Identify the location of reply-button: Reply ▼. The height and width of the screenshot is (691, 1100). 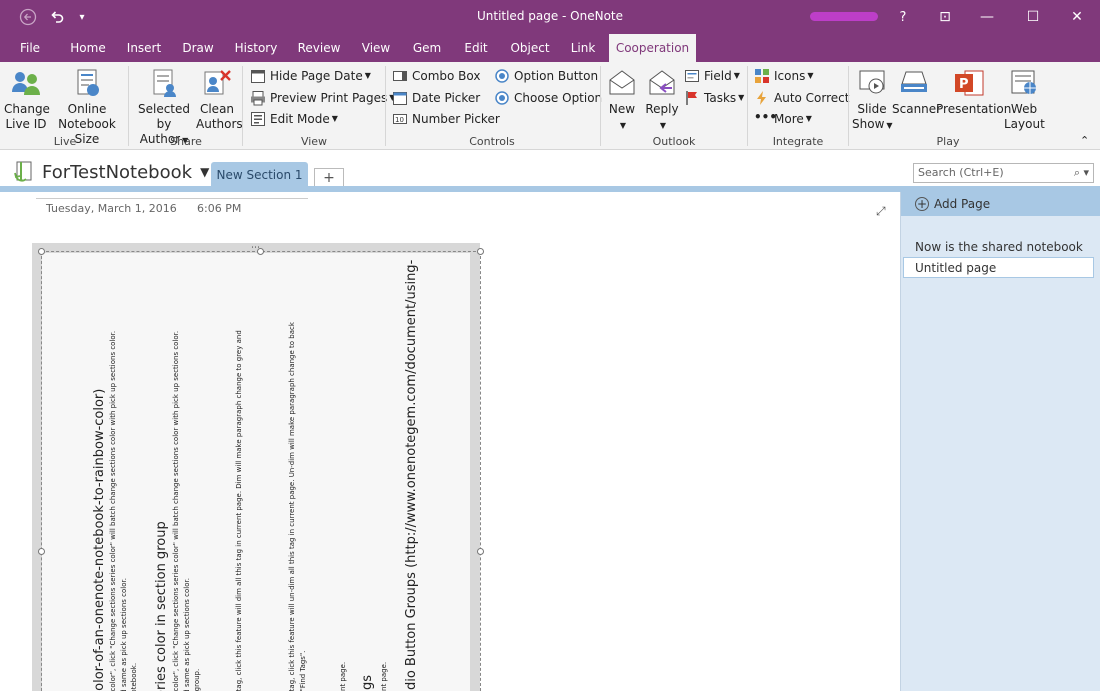
(662, 100).